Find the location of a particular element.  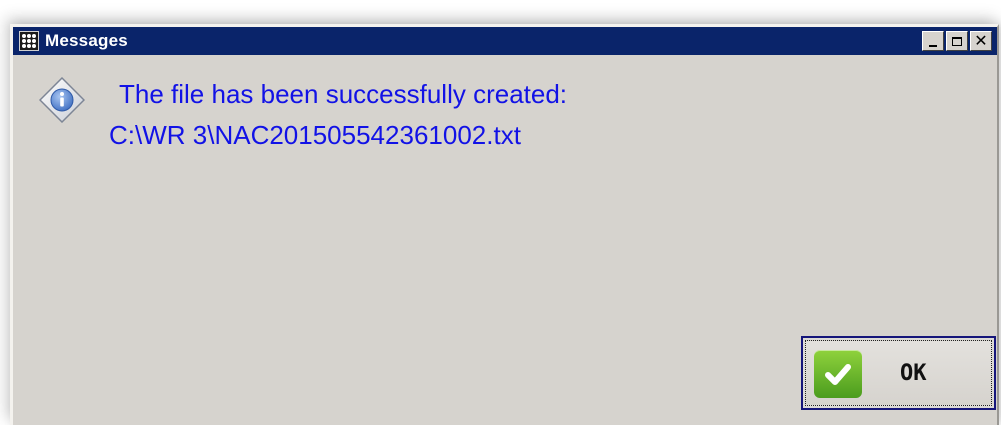

minimize-button is located at coordinates (933, 41).